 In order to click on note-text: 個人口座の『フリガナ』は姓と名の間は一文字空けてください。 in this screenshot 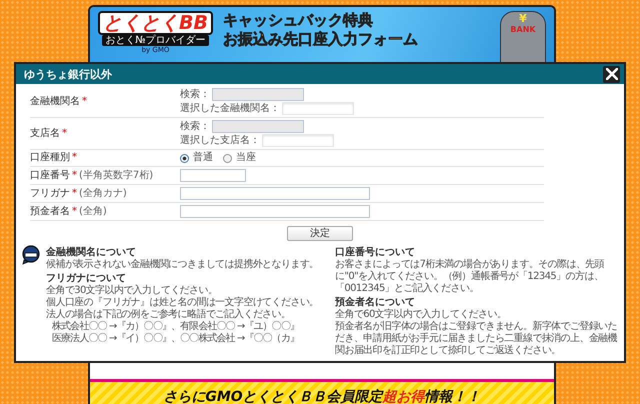, I will do `click(183, 302)`.